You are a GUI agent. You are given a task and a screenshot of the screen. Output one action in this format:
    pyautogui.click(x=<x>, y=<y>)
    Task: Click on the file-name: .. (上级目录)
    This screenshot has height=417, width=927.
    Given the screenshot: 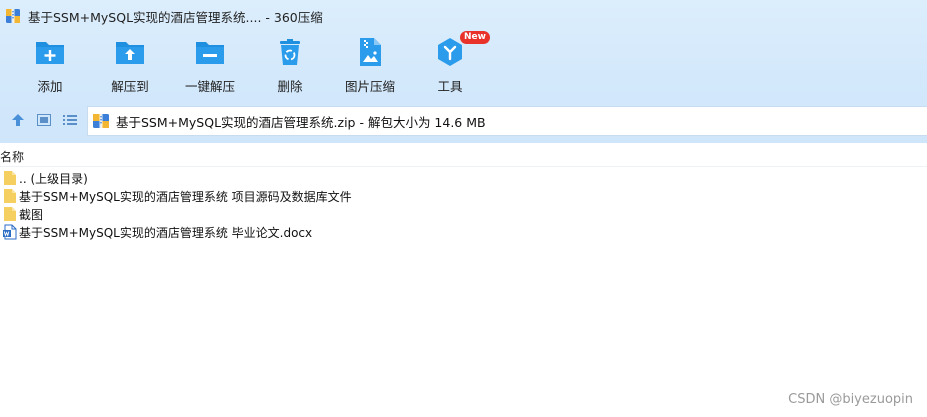 What is the action you would take?
    pyautogui.click(x=53, y=178)
    